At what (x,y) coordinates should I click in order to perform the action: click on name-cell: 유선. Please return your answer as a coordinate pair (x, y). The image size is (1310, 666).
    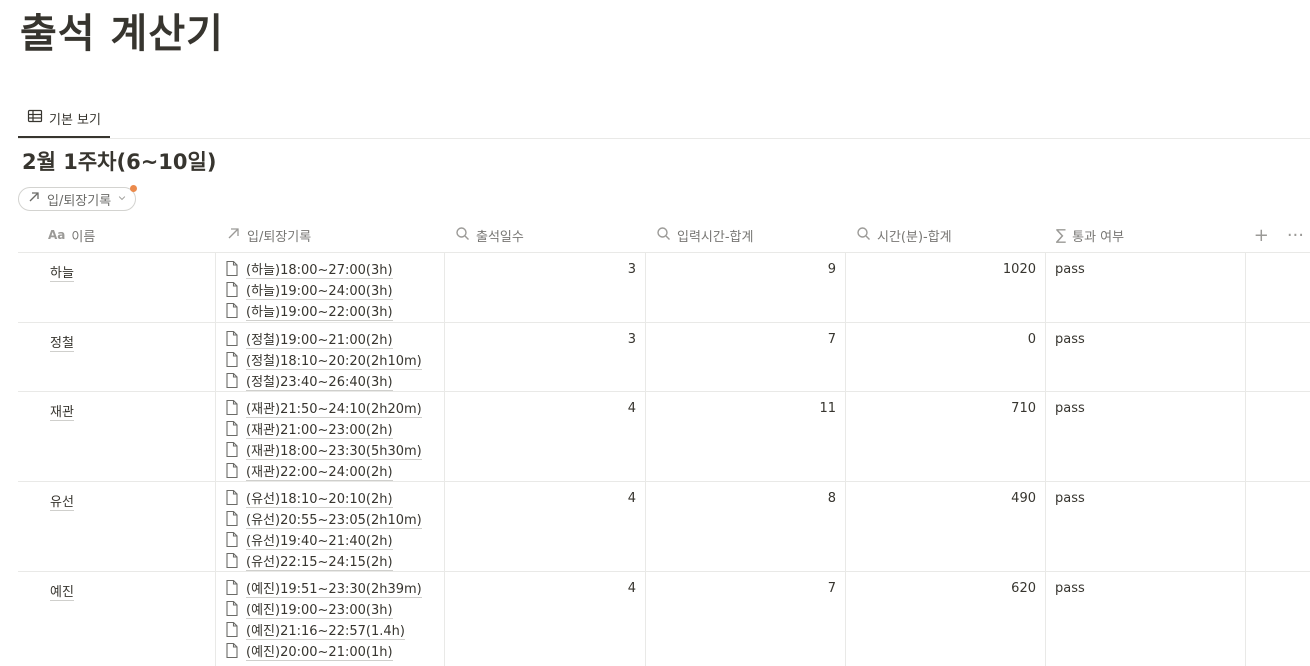
    Looking at the image, I should click on (117, 526).